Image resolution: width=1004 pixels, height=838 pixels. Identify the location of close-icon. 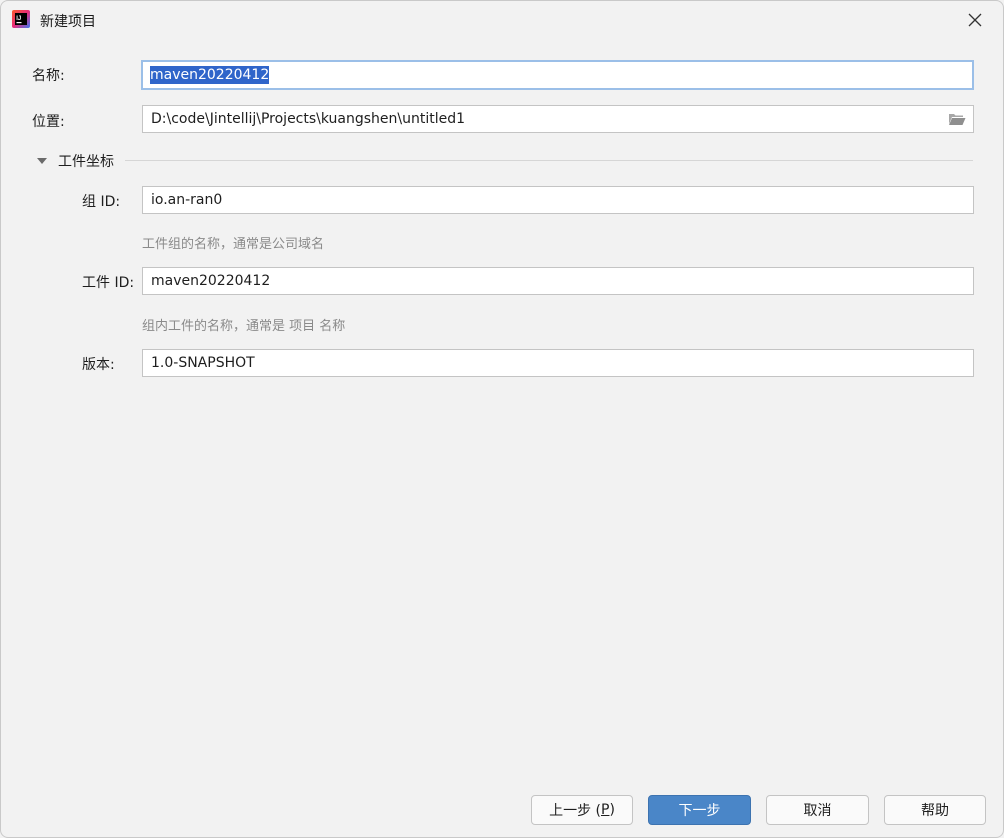
(975, 20).